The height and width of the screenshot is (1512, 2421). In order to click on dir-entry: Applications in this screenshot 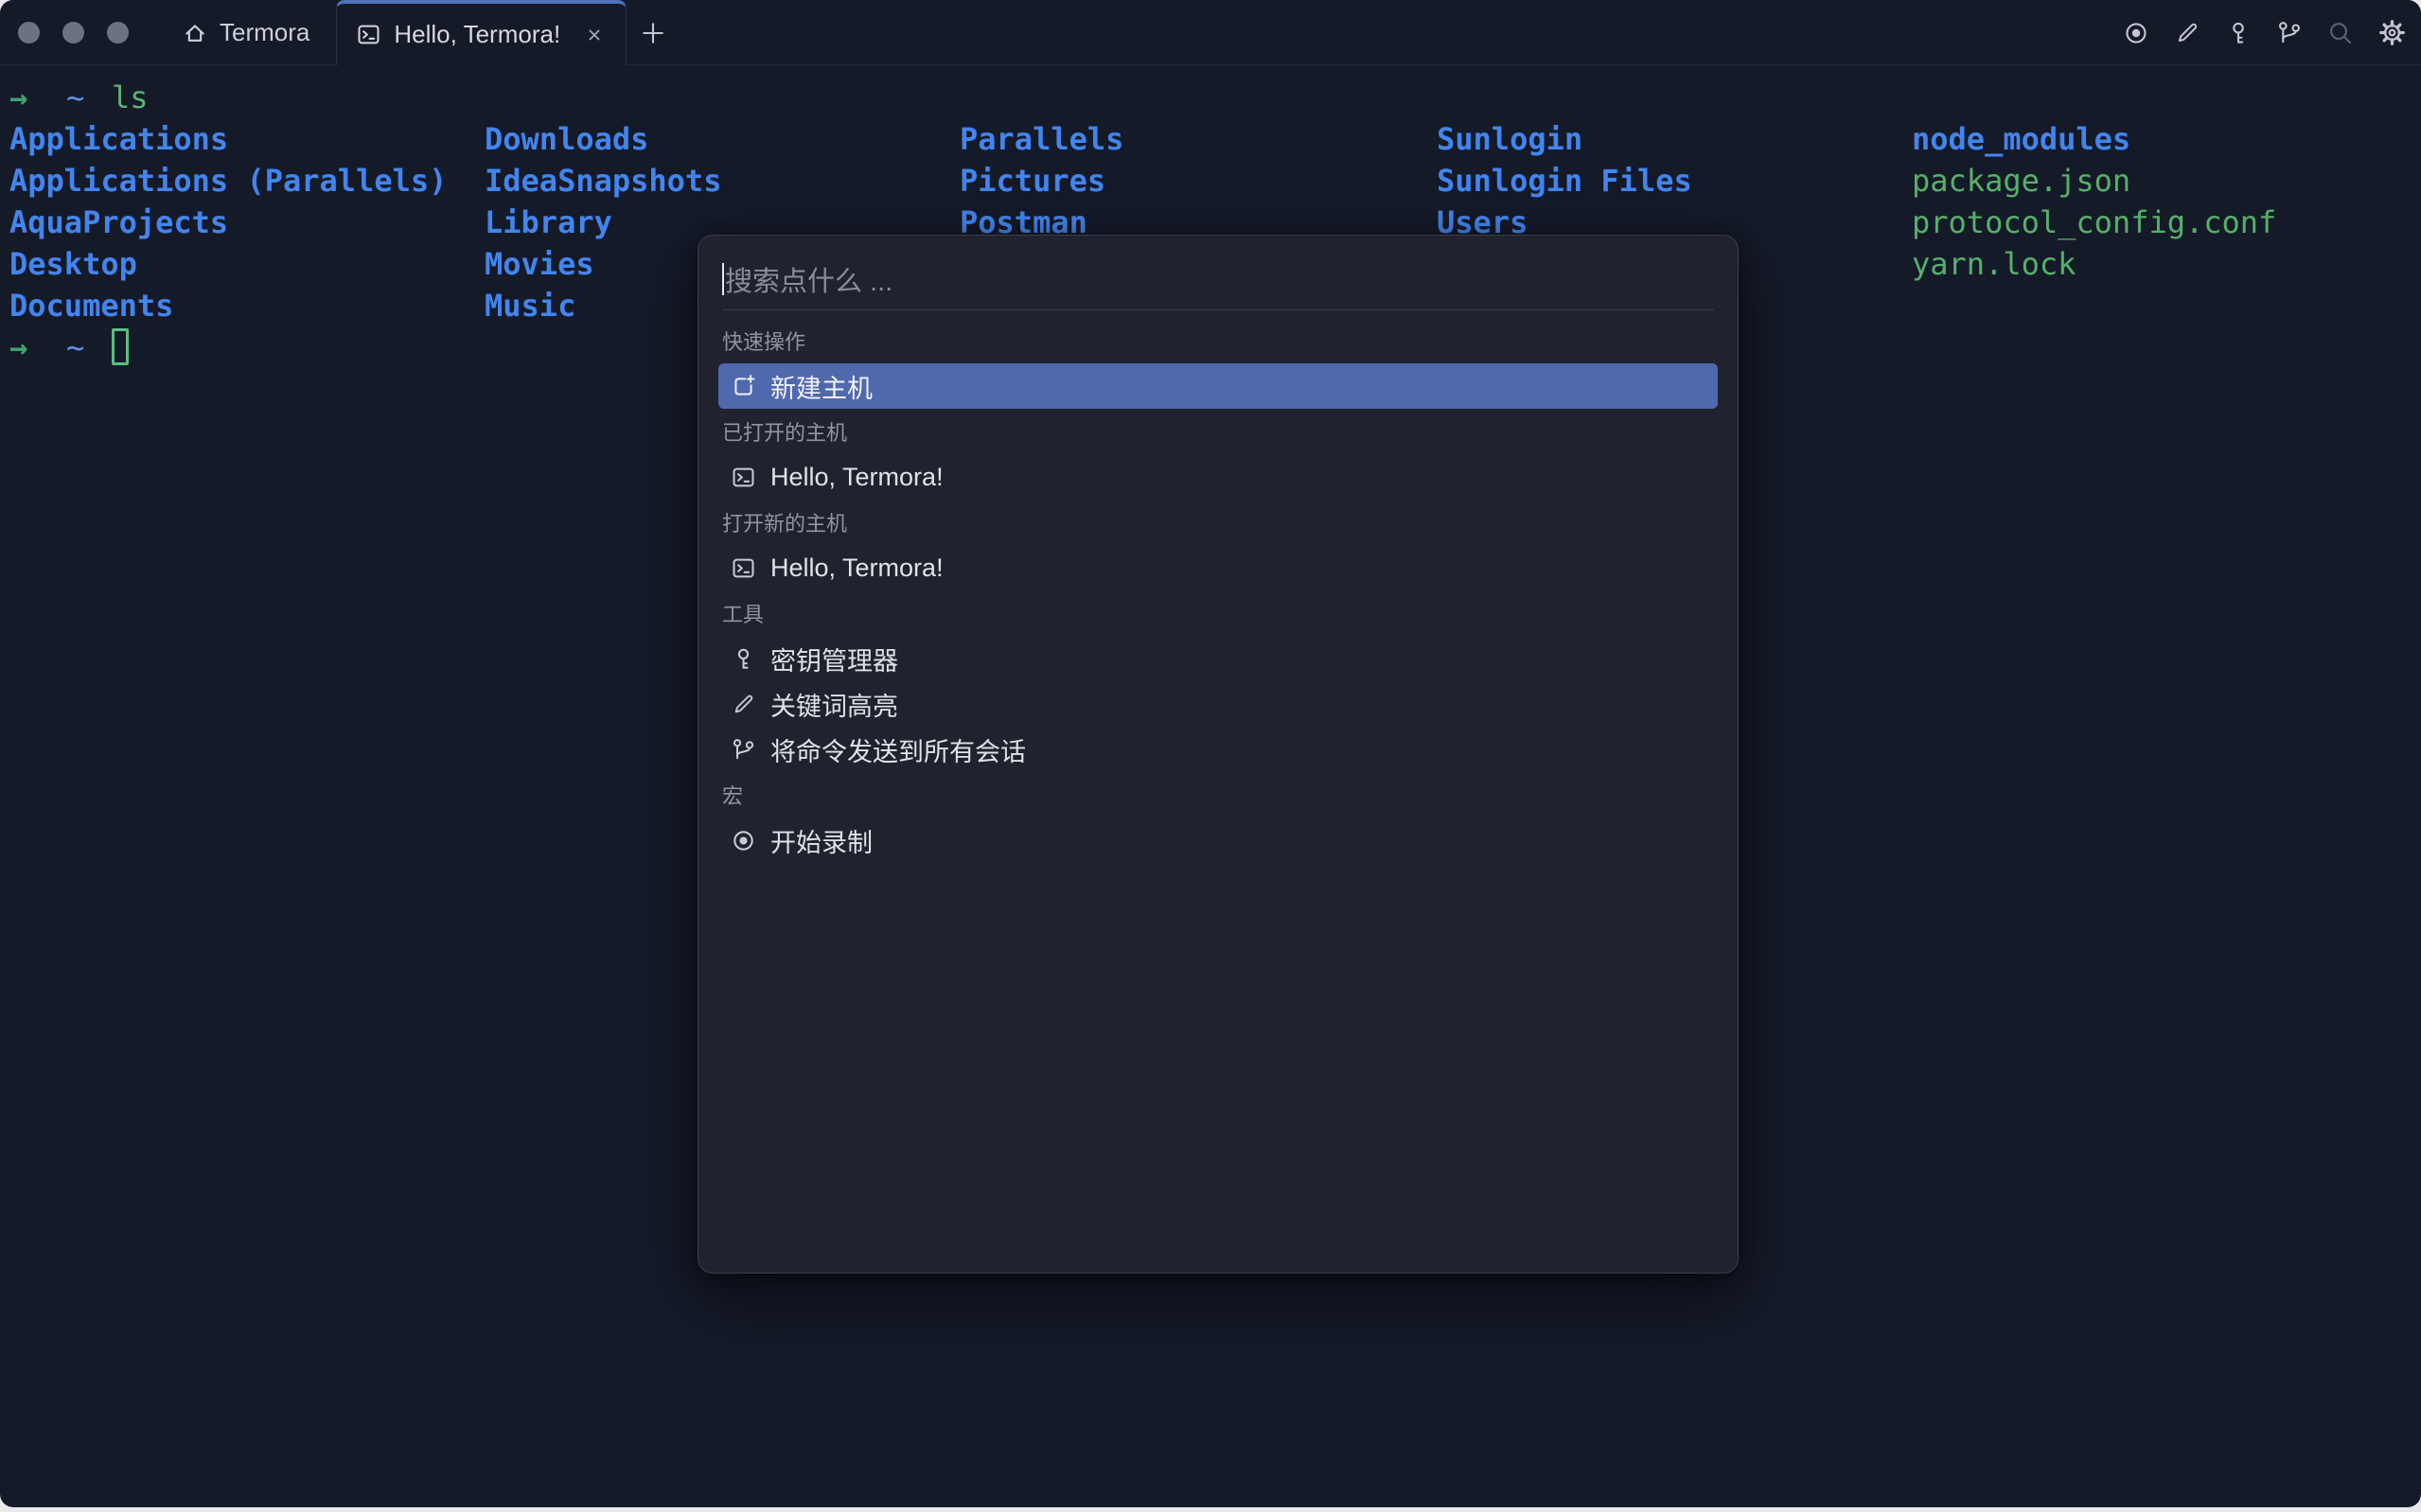, I will do `click(119, 139)`.